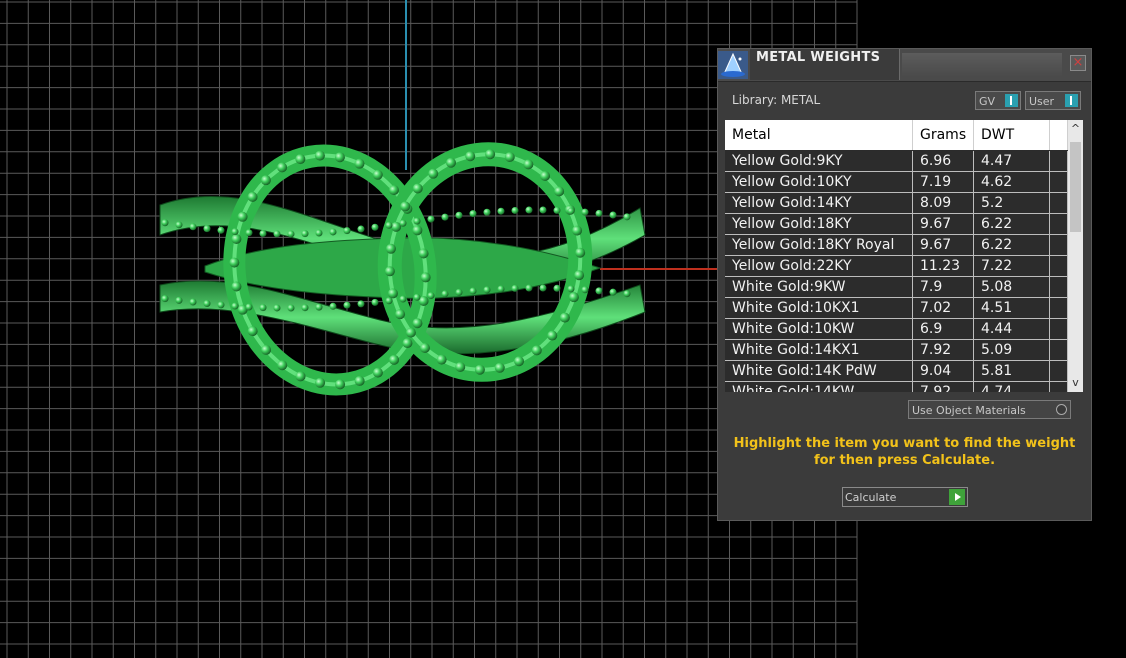 This screenshot has height=658, width=1126. Describe the element at coordinates (987, 101) in the screenshot. I see `gv-toggle-label: GV` at that location.